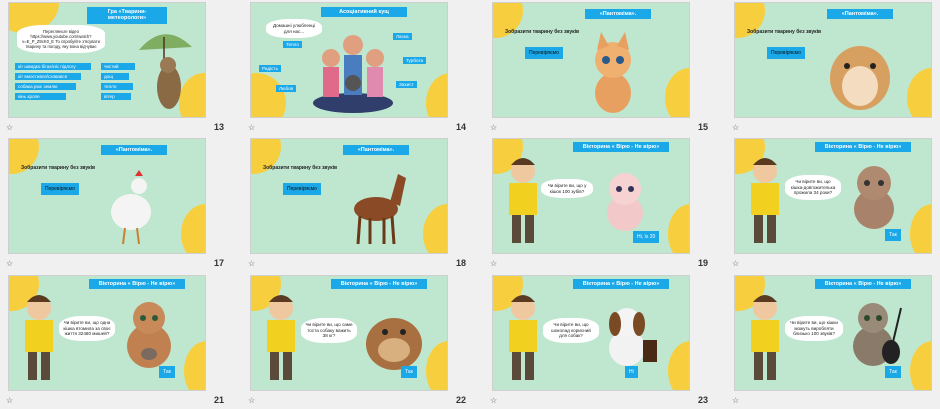  Describe the element at coordinates (45, 86) in the screenshot. I see `tag: собака рює землю` at that location.